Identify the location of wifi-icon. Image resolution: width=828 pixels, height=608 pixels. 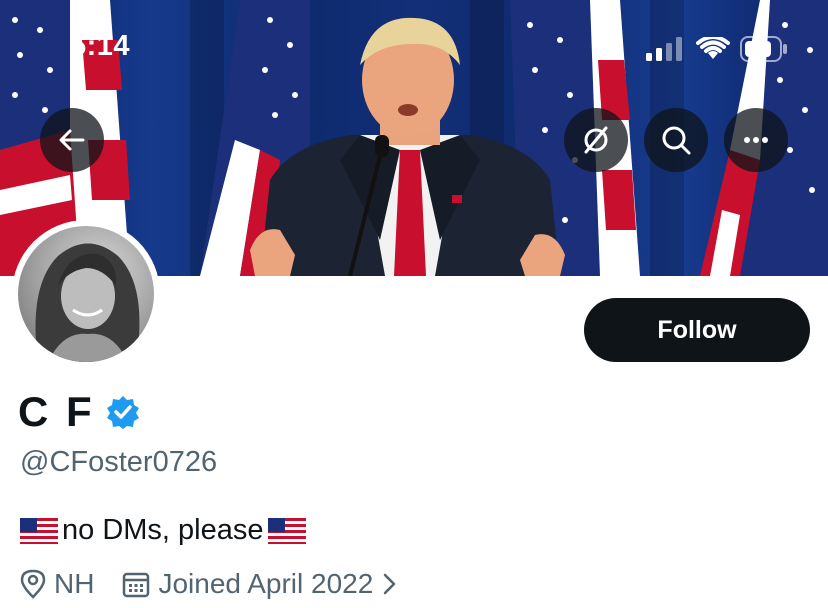
(713, 48).